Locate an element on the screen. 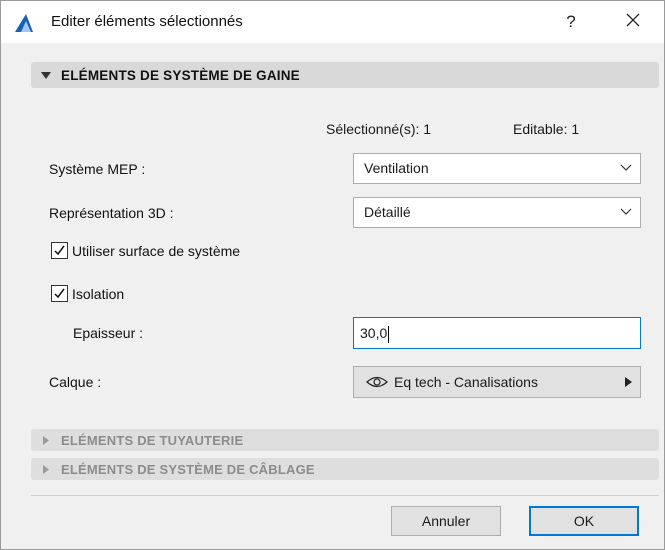  layer-label: Calque : is located at coordinates (75, 382).